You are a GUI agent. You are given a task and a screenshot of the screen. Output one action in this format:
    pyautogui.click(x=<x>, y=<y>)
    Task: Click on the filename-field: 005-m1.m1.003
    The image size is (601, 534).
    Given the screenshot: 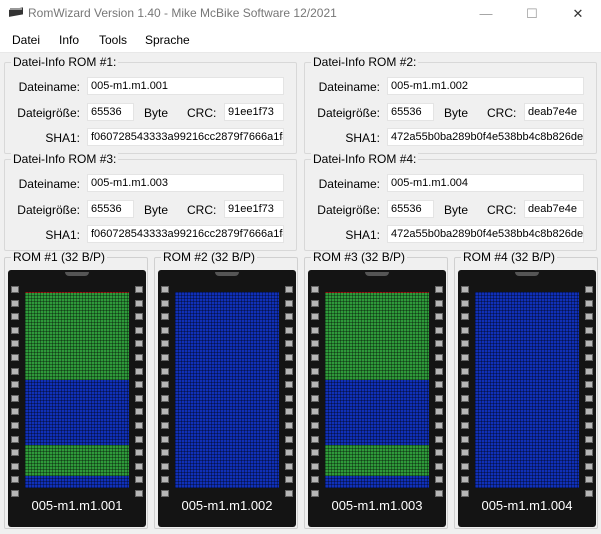 What is the action you would take?
    pyautogui.click(x=185, y=183)
    